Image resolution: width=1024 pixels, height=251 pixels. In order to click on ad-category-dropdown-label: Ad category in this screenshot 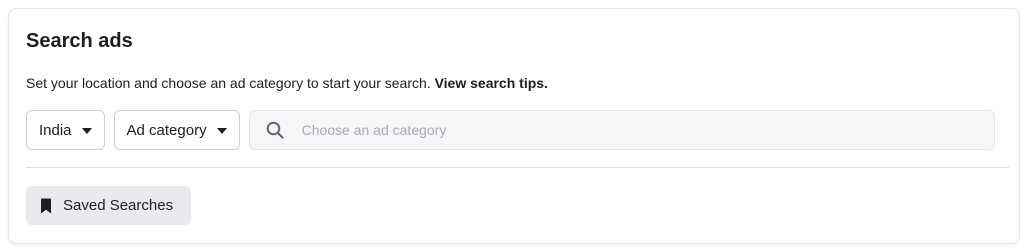, I will do `click(166, 130)`.